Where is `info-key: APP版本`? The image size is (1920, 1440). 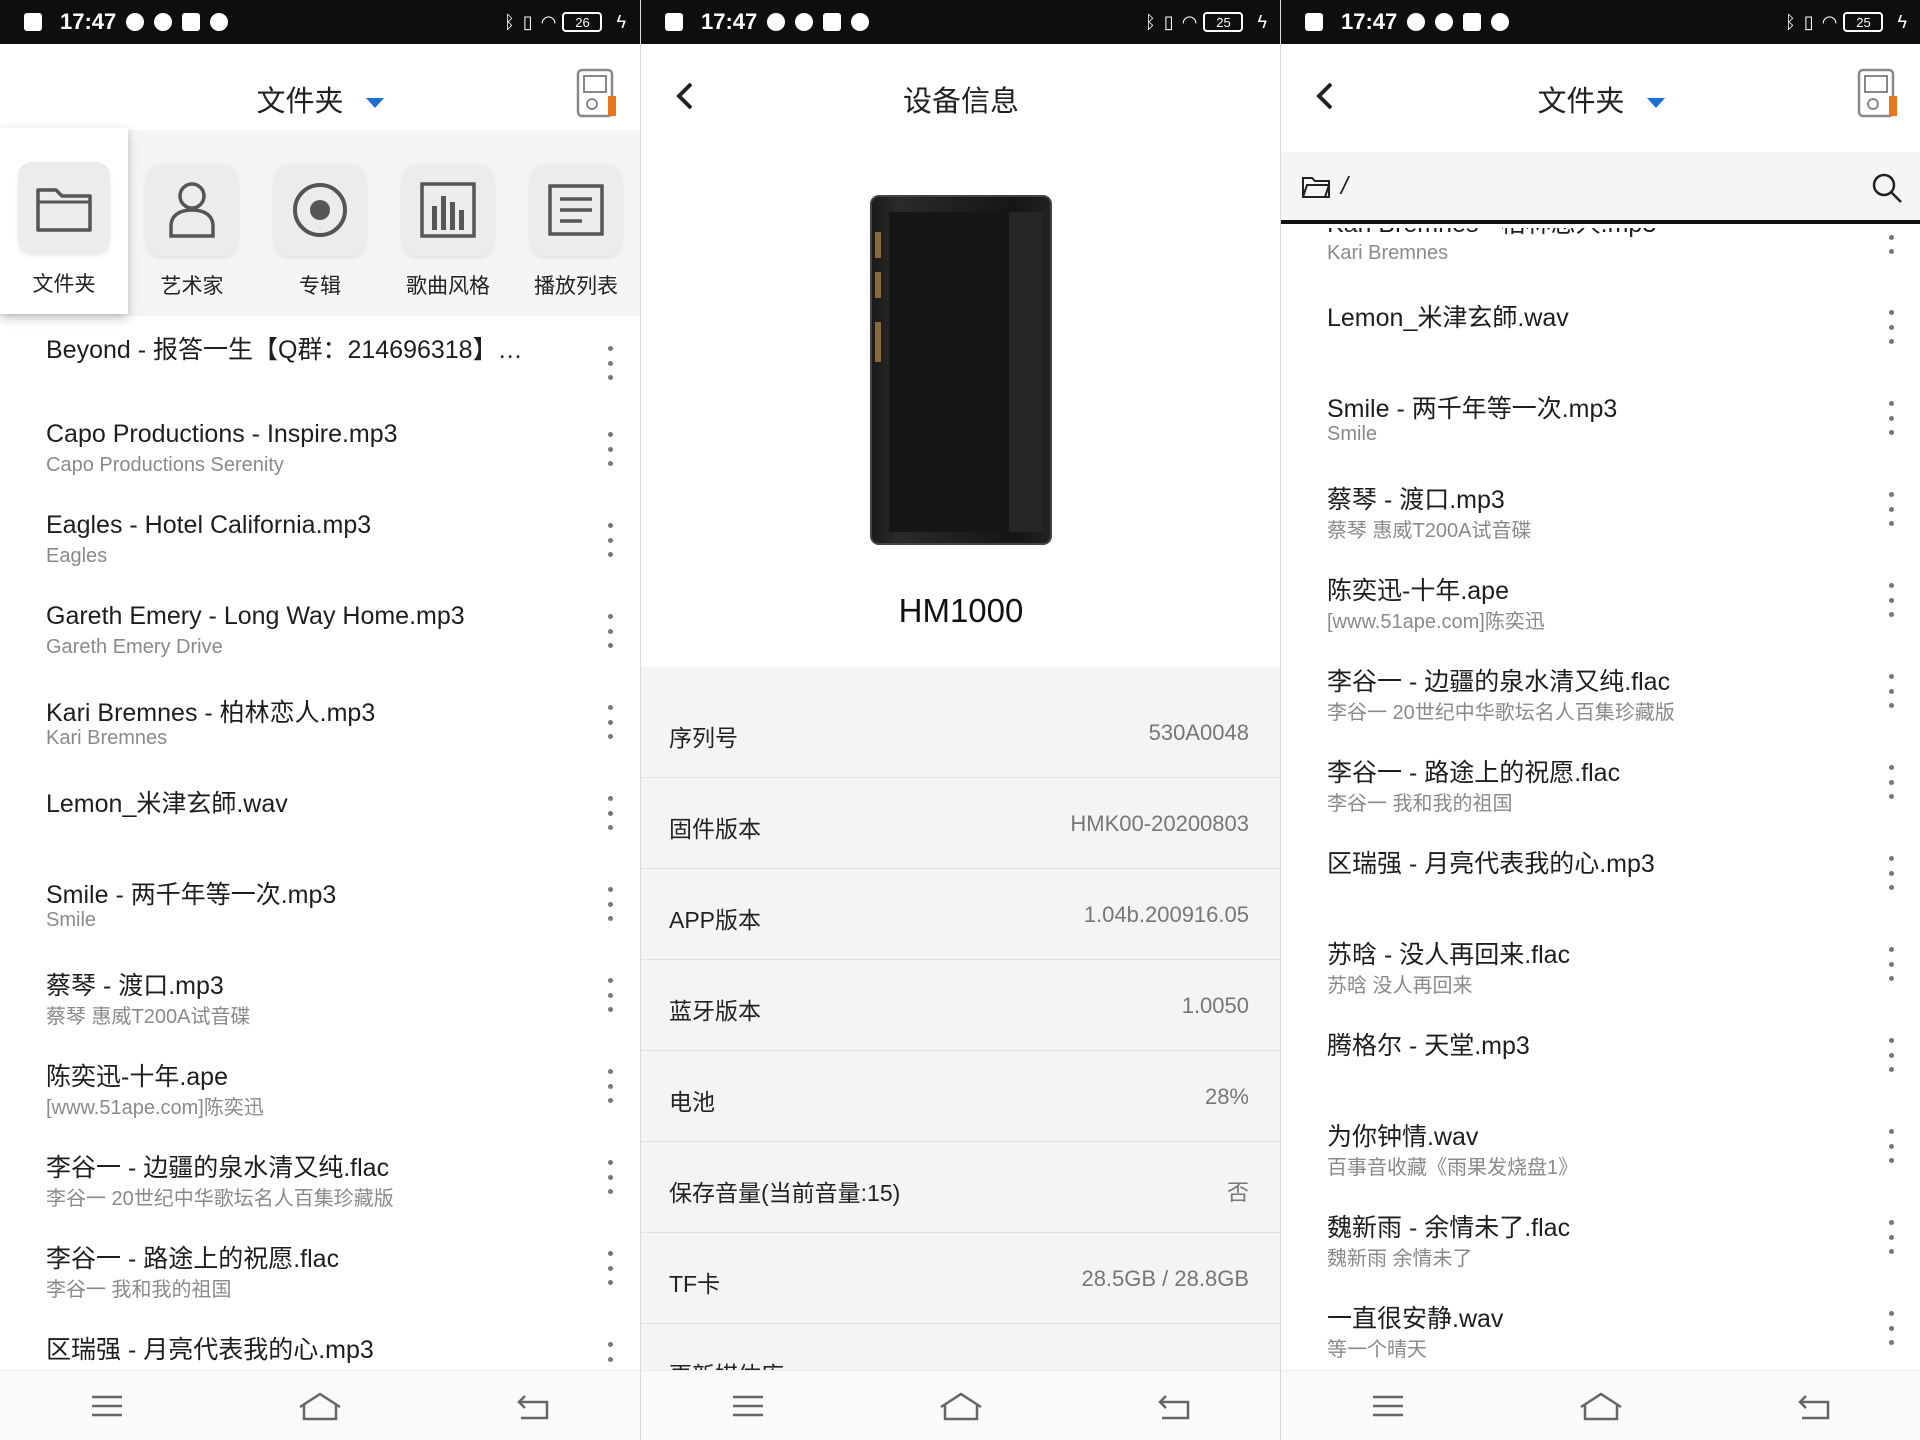
info-key: APP版本 is located at coordinates (715, 920).